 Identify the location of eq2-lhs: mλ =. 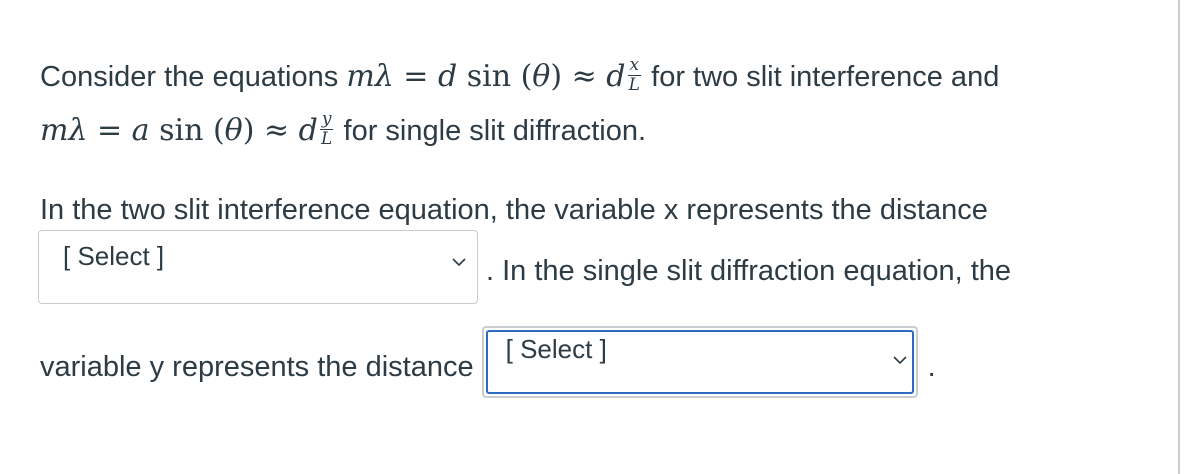
(86, 130).